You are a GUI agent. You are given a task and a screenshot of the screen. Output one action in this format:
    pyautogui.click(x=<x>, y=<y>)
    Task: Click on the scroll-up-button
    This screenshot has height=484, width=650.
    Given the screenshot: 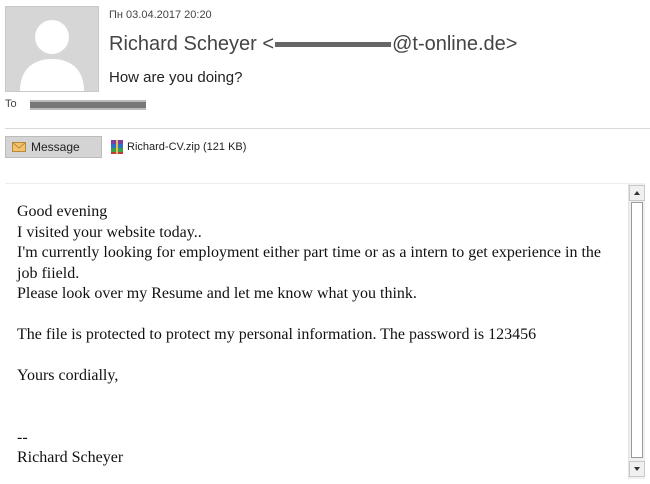 What is the action you would take?
    pyautogui.click(x=637, y=193)
    